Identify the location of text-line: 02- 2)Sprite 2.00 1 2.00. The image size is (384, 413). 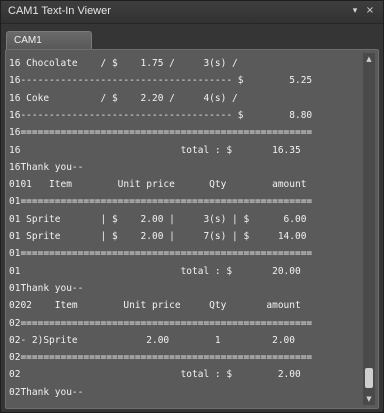
(152, 340).